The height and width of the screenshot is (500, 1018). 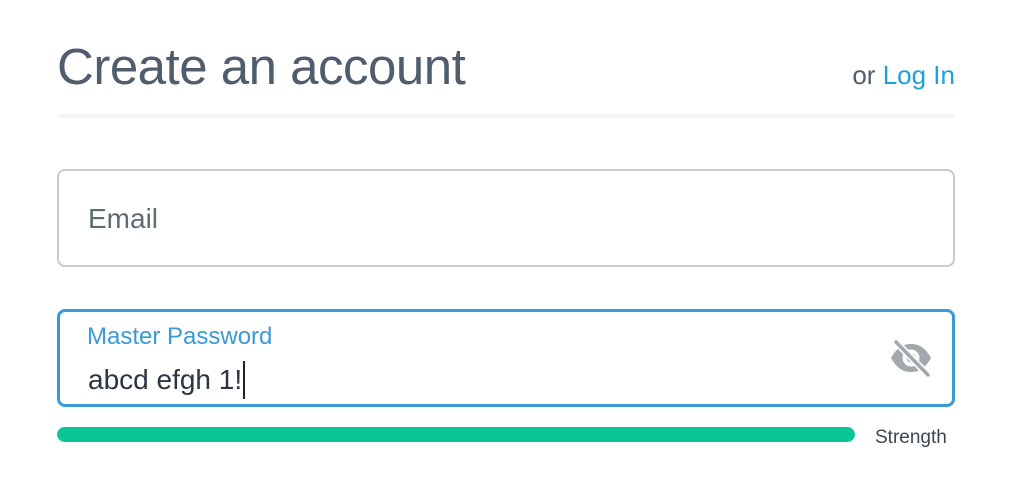 What do you see at coordinates (244, 380) in the screenshot?
I see `text-caret` at bounding box center [244, 380].